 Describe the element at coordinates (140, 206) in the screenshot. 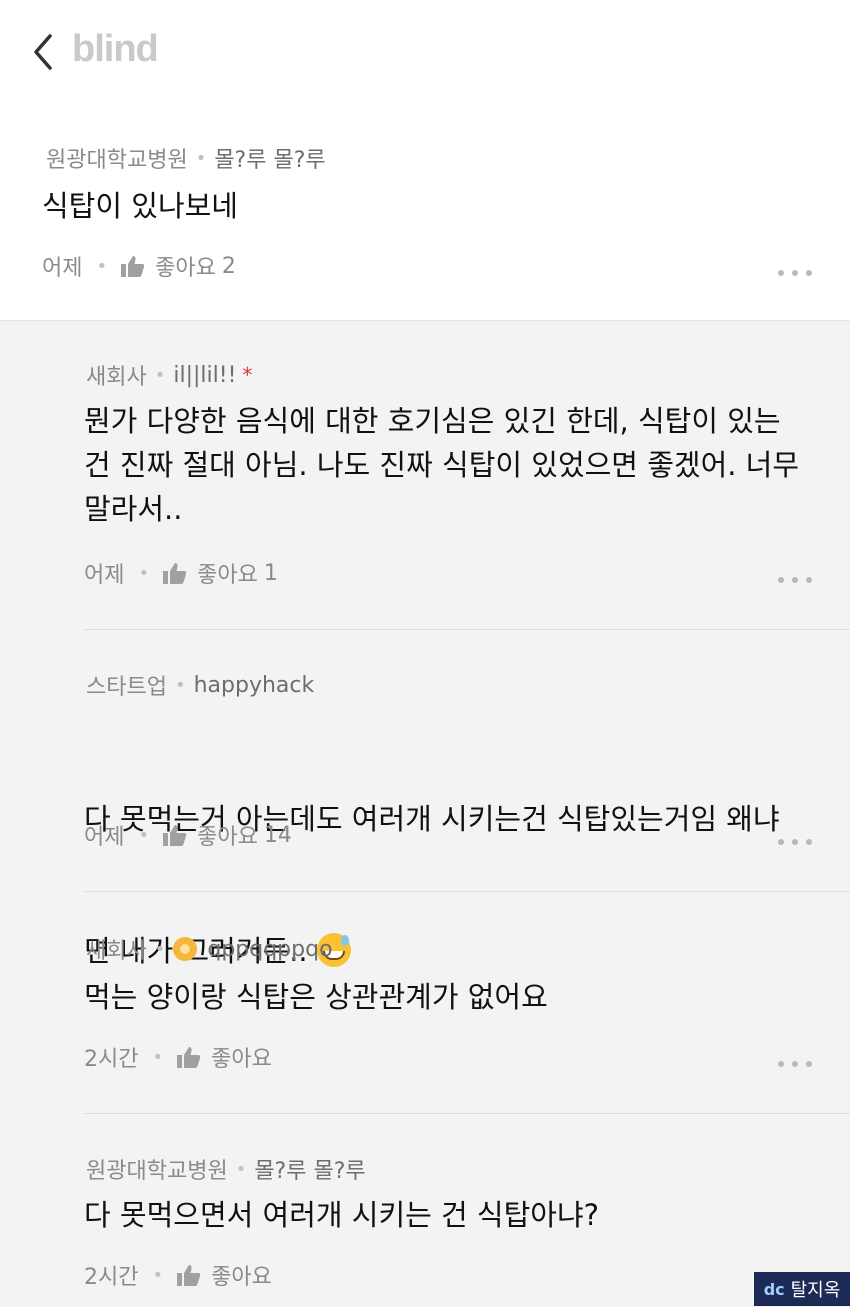

I see `comment-text: 식탑이 있나보네` at that location.